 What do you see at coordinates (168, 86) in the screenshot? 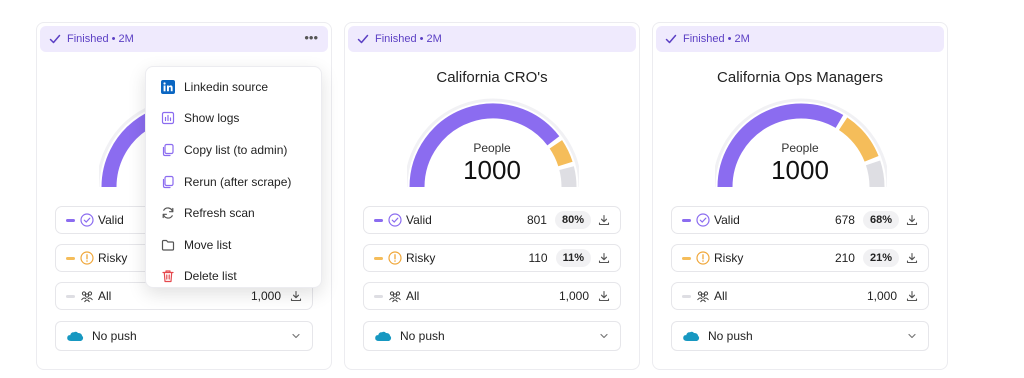
I see `linkedin-icon` at bounding box center [168, 86].